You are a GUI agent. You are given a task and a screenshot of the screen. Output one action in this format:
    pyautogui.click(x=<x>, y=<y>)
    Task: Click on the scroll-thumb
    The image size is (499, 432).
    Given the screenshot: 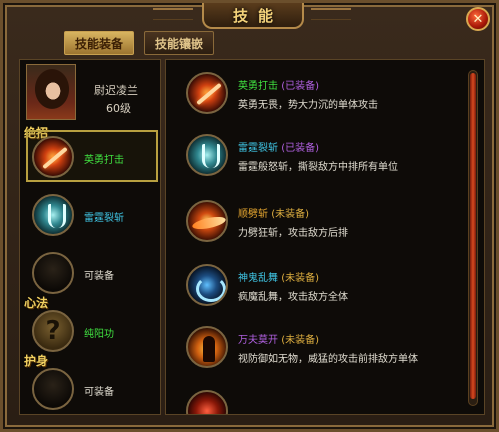 What is the action you would take?
    pyautogui.click(x=473, y=236)
    